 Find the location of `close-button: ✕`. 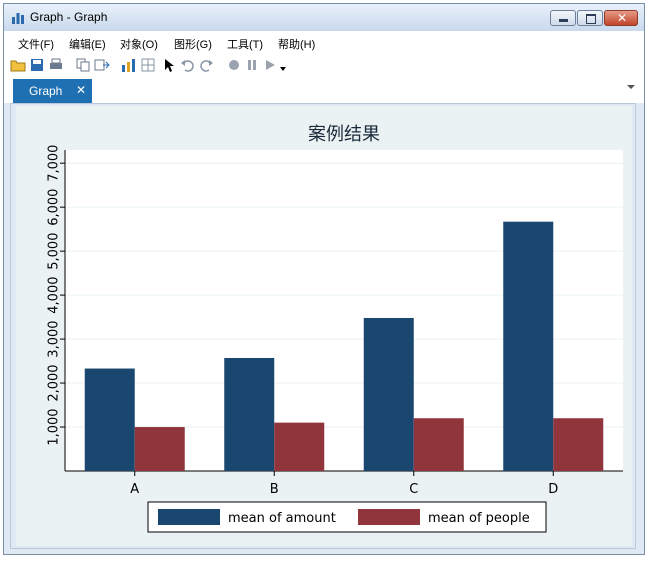

close-button: ✕ is located at coordinates (621, 18).